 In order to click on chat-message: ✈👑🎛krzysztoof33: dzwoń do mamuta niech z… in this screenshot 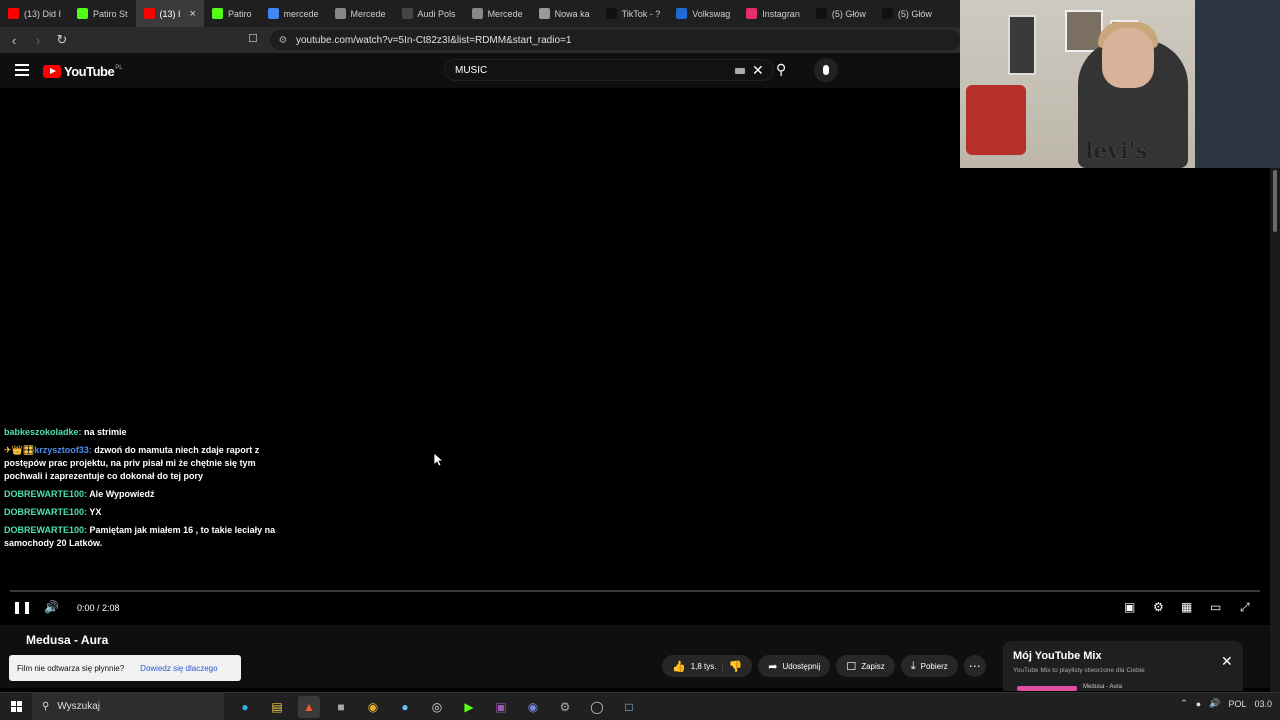, I will do `click(132, 463)`.